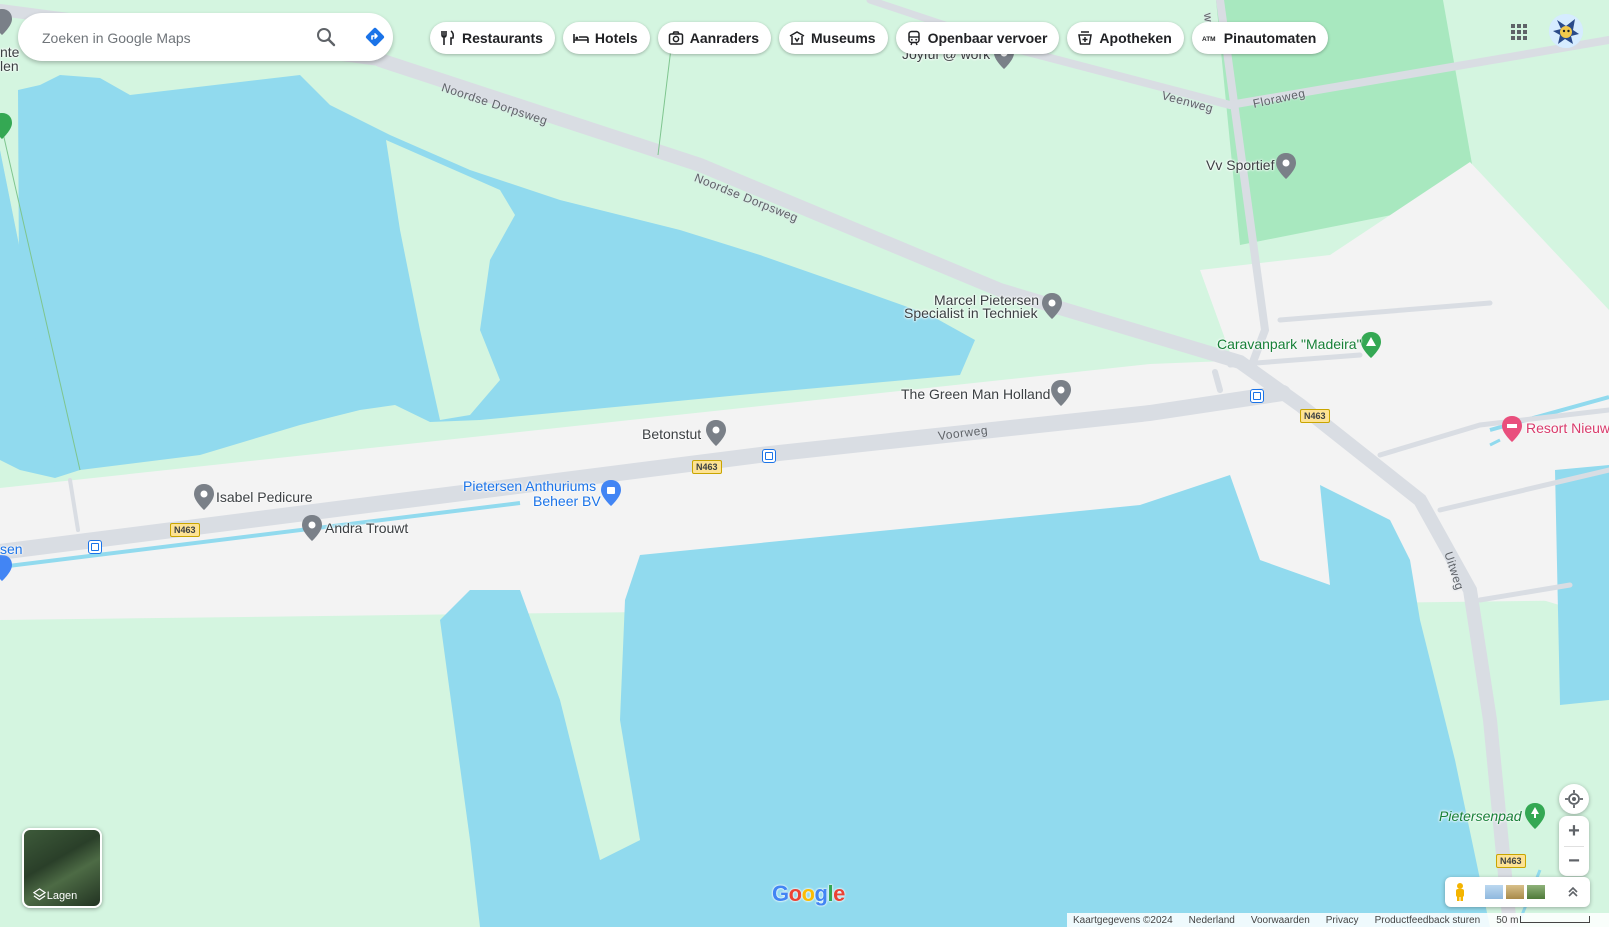 Image resolution: width=1609 pixels, height=927 pixels. I want to click on chip-openbaar-vervoer: Openbaar vervoer, so click(977, 38).